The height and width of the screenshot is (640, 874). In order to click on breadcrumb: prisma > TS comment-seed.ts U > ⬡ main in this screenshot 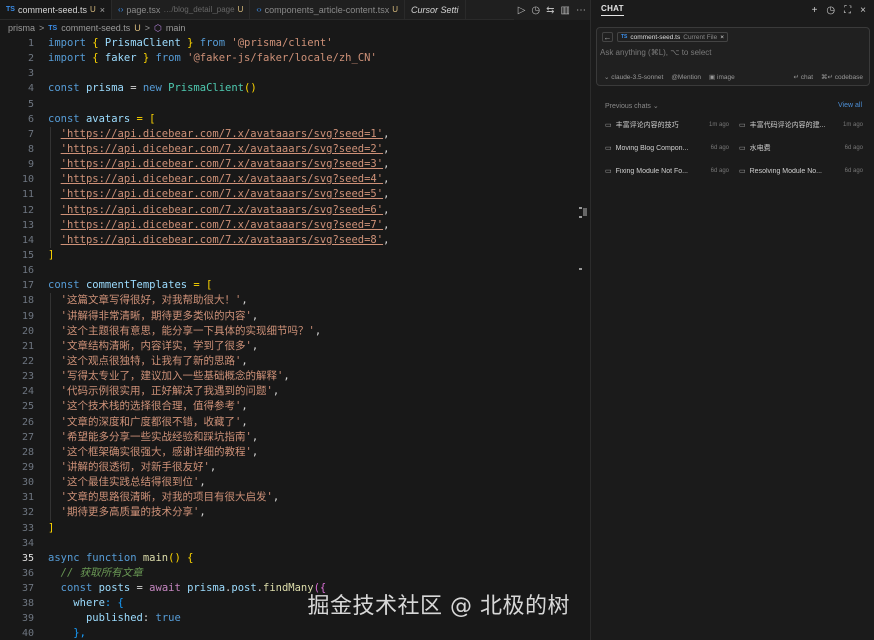, I will do `click(295, 28)`.